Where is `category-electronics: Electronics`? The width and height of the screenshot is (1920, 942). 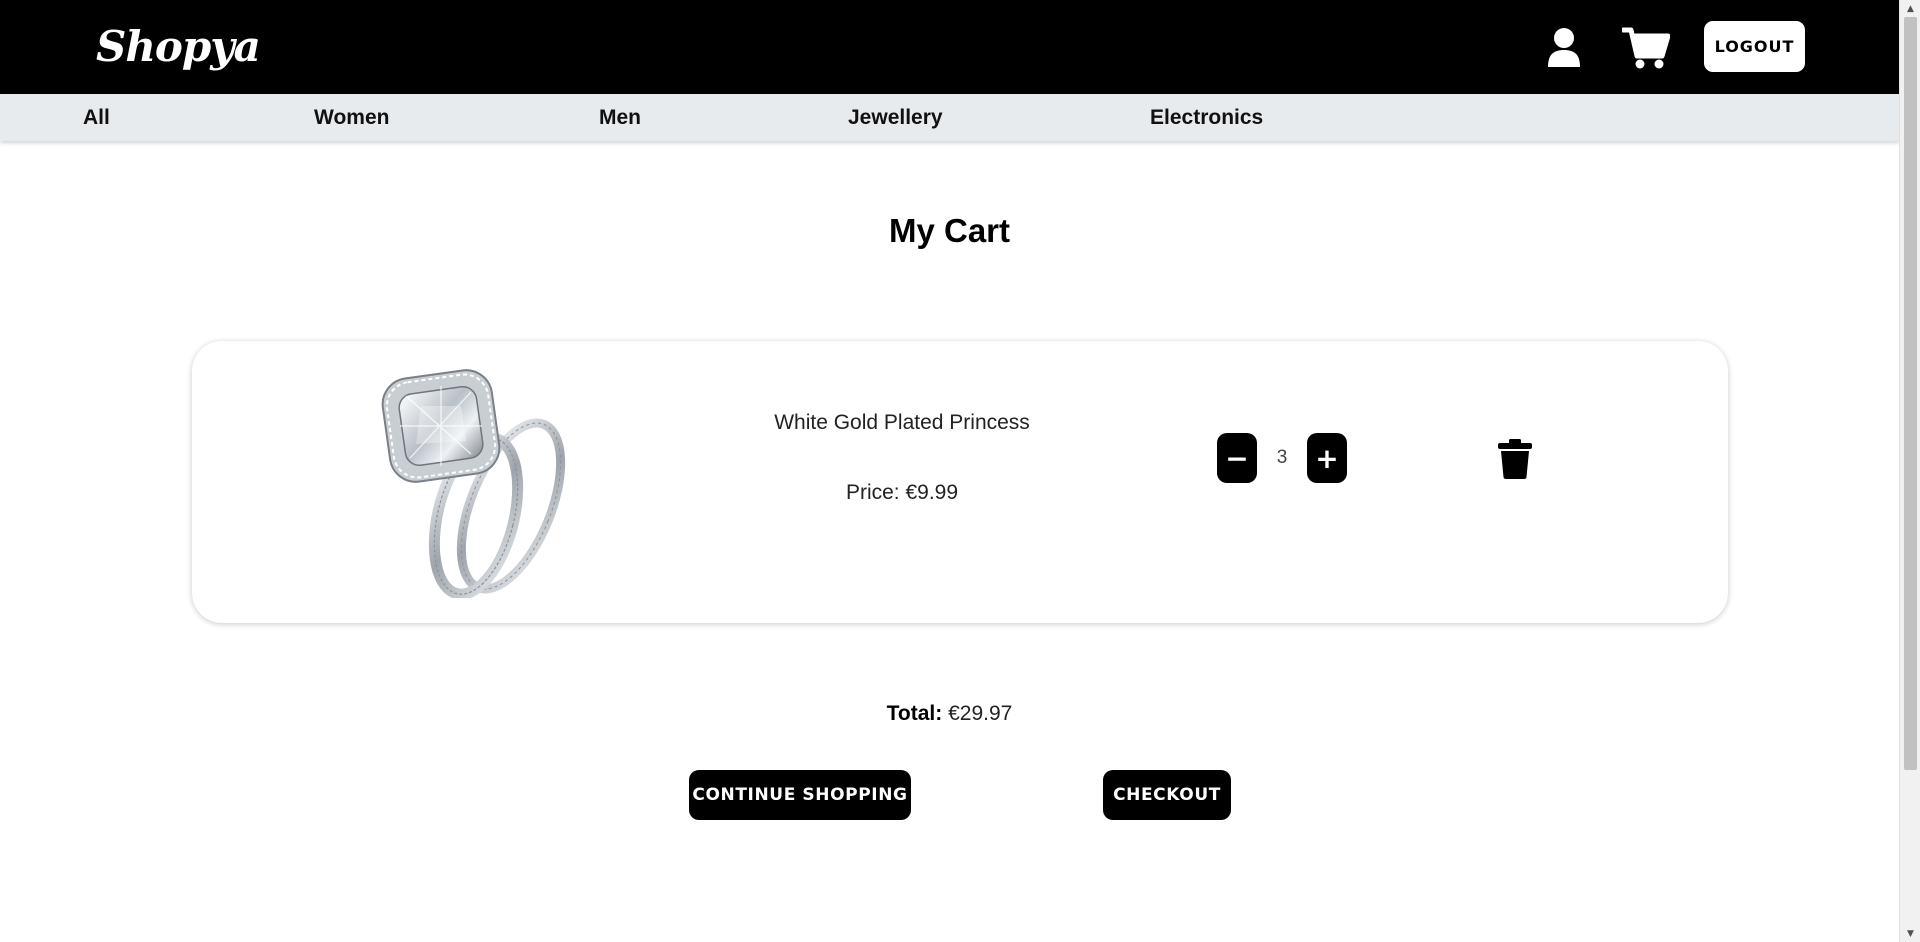 category-electronics: Electronics is located at coordinates (1206, 117).